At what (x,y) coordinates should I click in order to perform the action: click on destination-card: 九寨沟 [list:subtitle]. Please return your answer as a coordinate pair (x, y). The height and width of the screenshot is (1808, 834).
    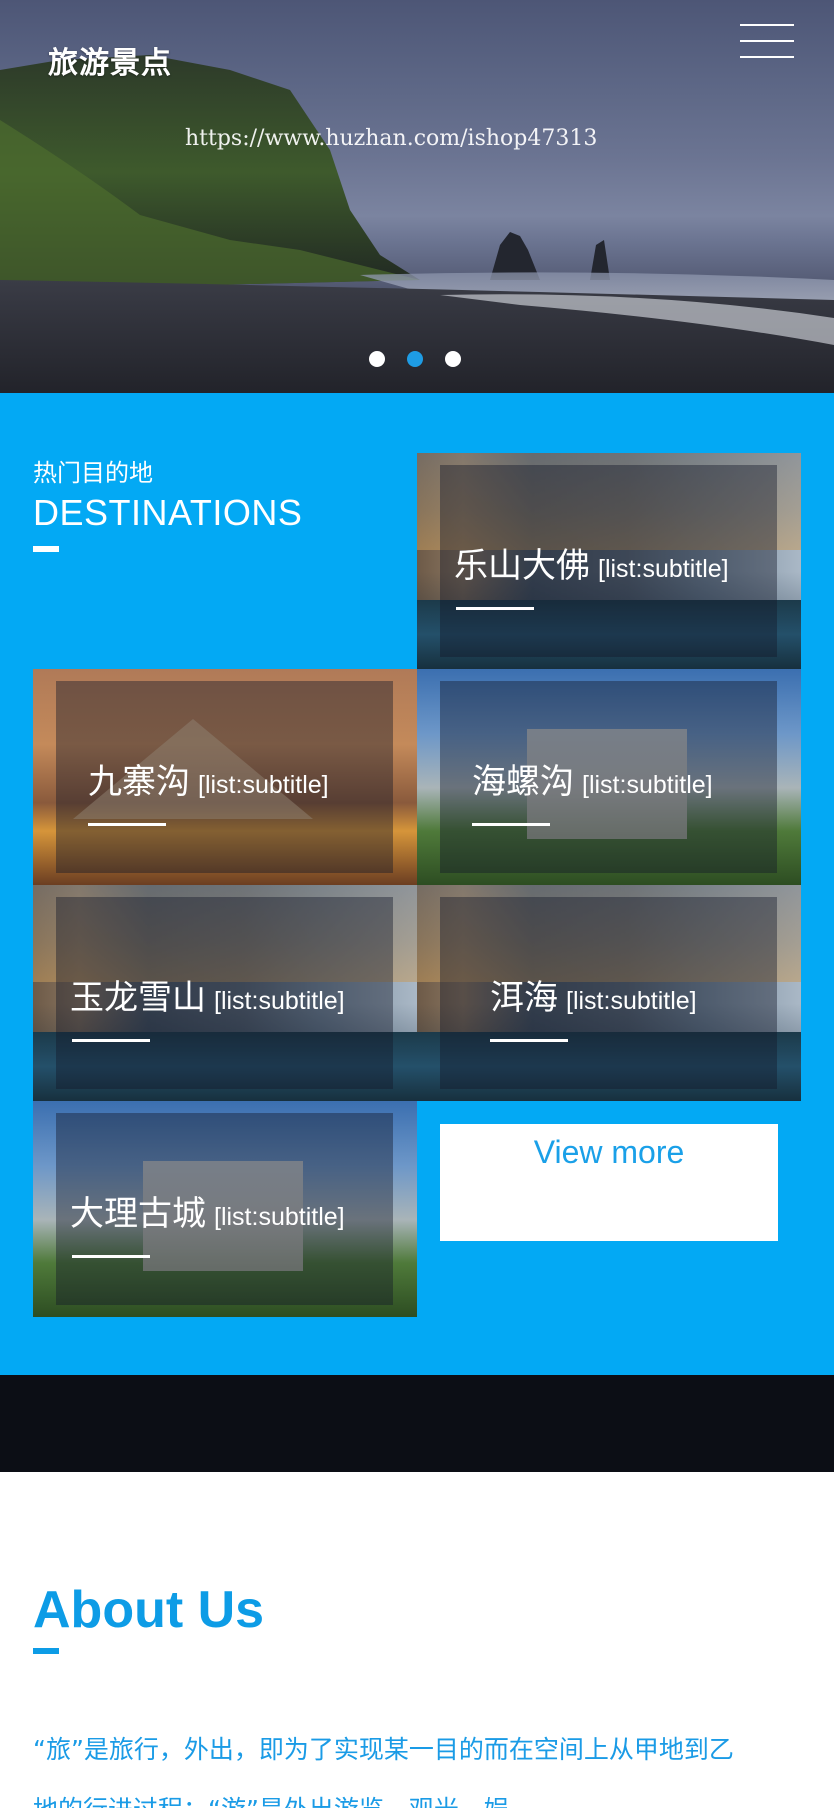
    Looking at the image, I should click on (225, 777).